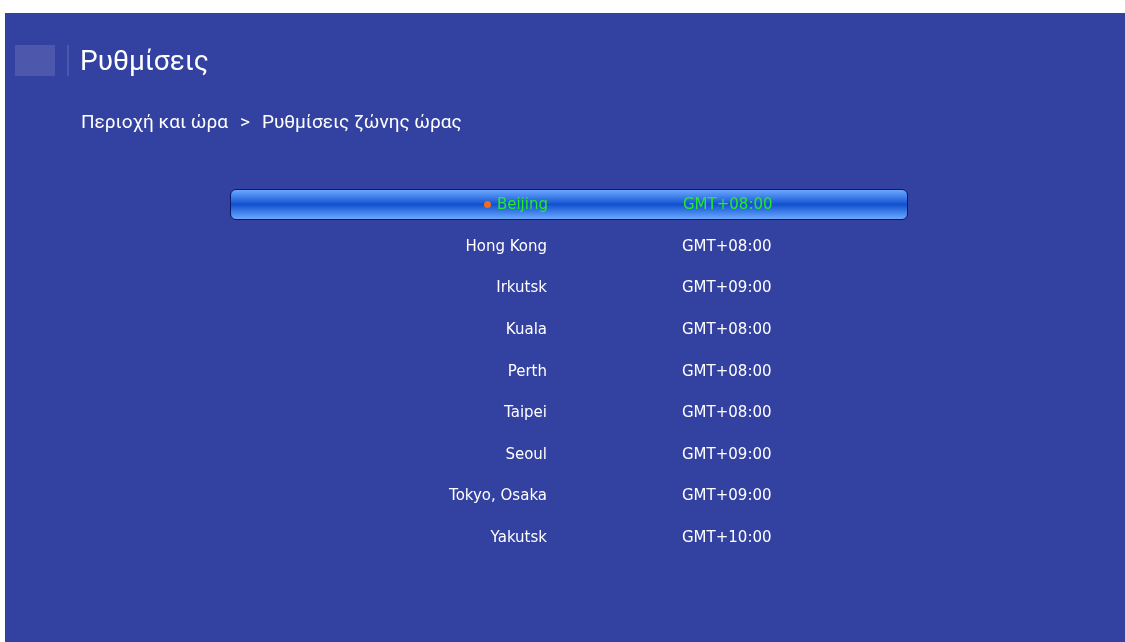 The width and height of the screenshot is (1125, 642). I want to click on city-name: Seoul, so click(526, 454).